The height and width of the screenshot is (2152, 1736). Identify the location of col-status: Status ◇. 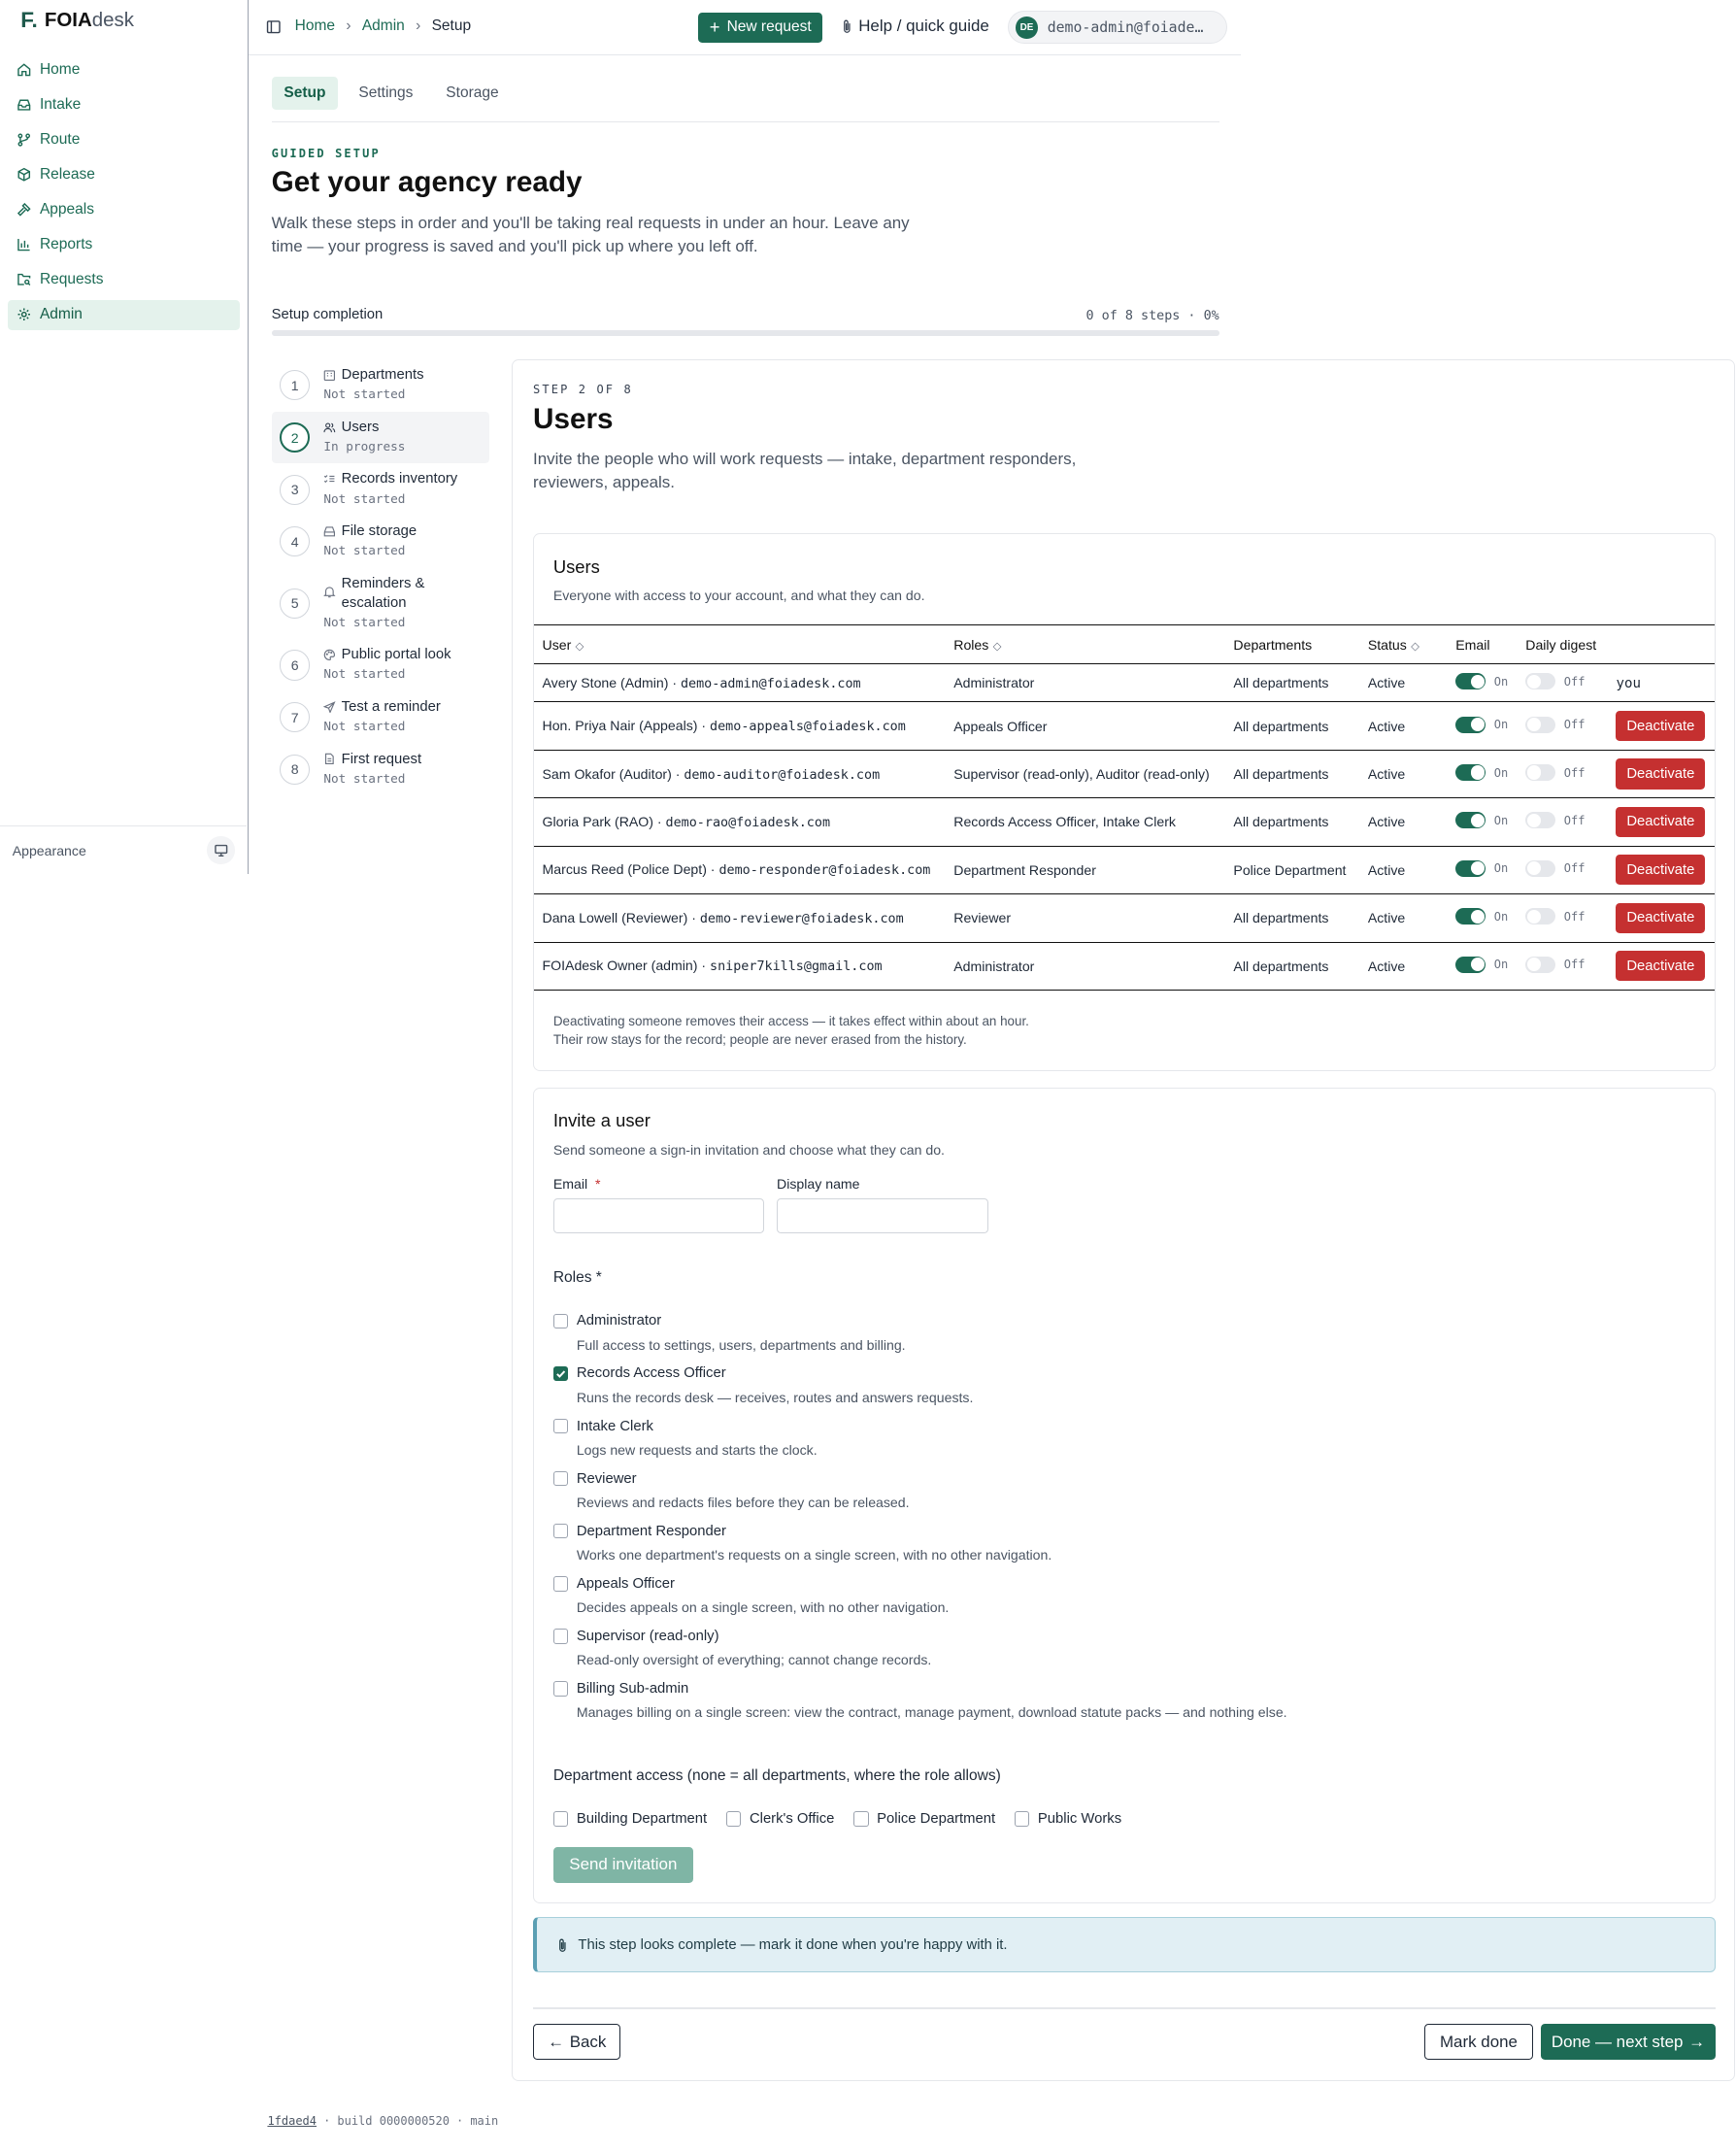
(1403, 644).